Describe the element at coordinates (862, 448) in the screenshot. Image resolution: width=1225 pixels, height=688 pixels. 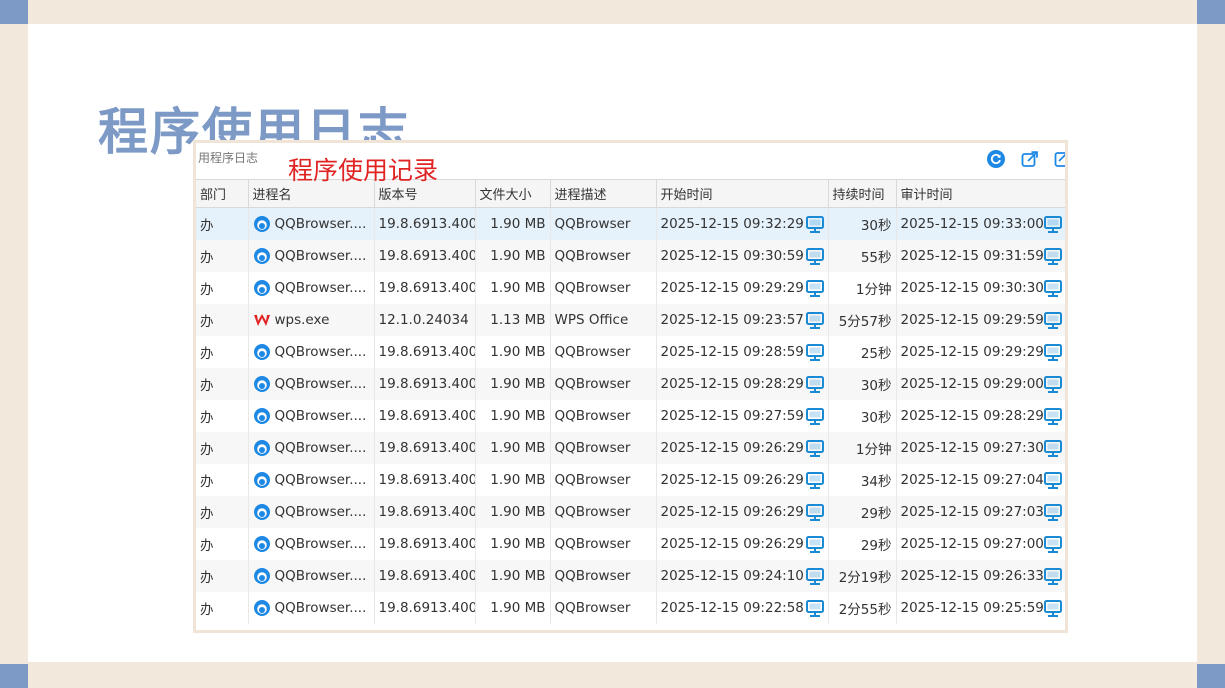
I see `cell-duration: 1分钟` at that location.